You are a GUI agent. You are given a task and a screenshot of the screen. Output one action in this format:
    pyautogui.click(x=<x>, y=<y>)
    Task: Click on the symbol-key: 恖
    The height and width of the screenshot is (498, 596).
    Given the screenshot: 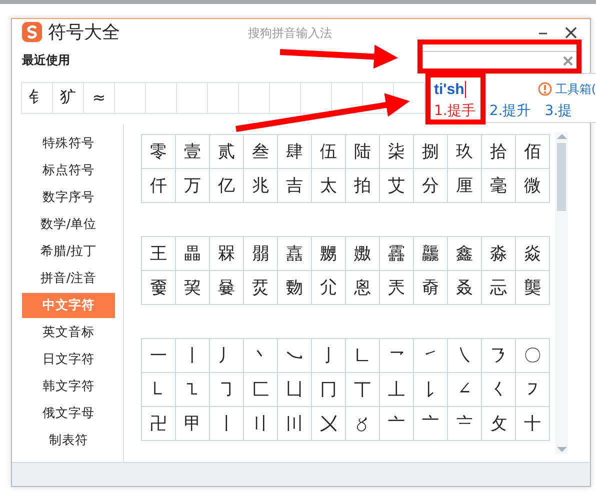 What is the action you would take?
    pyautogui.click(x=363, y=287)
    